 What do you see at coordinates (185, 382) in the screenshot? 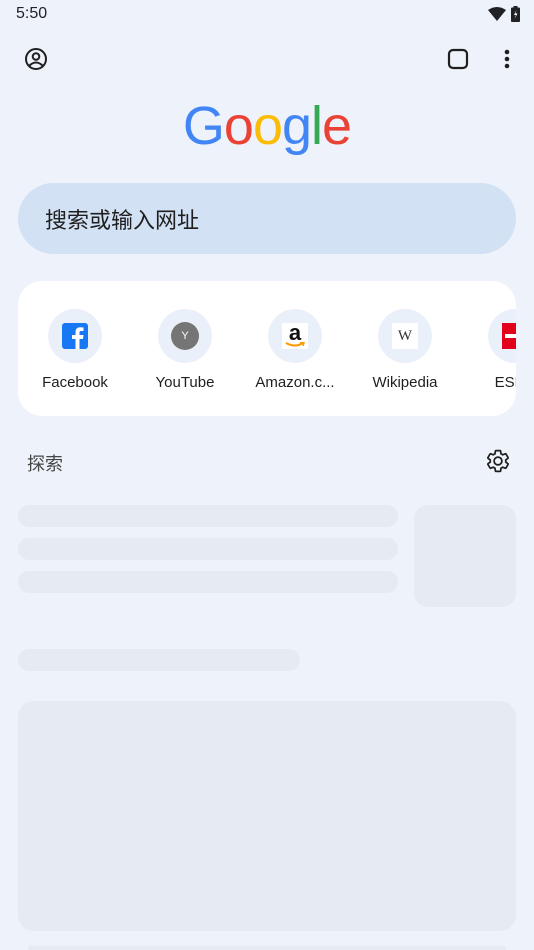
I see `tile-label: YouTube` at bounding box center [185, 382].